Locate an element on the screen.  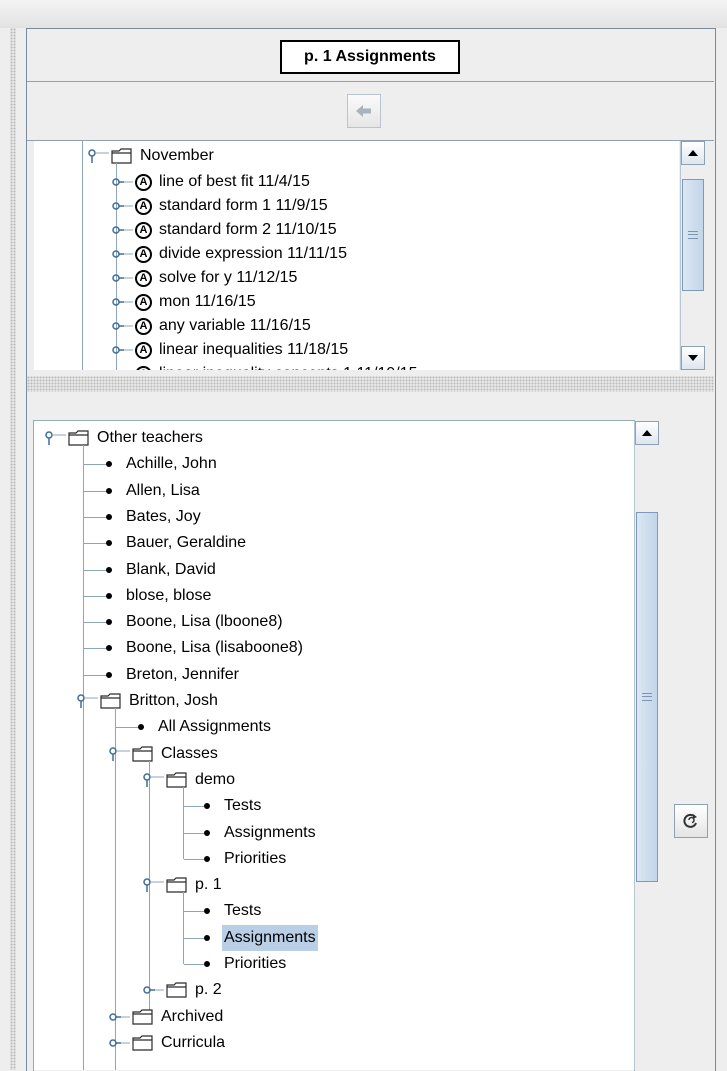
tree-node-label: Boone, Lisa (lisaboone8) is located at coordinates (215, 648).